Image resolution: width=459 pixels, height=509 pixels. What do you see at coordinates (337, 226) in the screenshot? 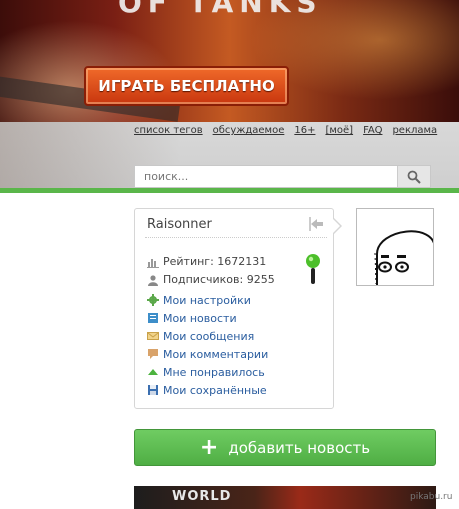
I see `card-pointer` at bounding box center [337, 226].